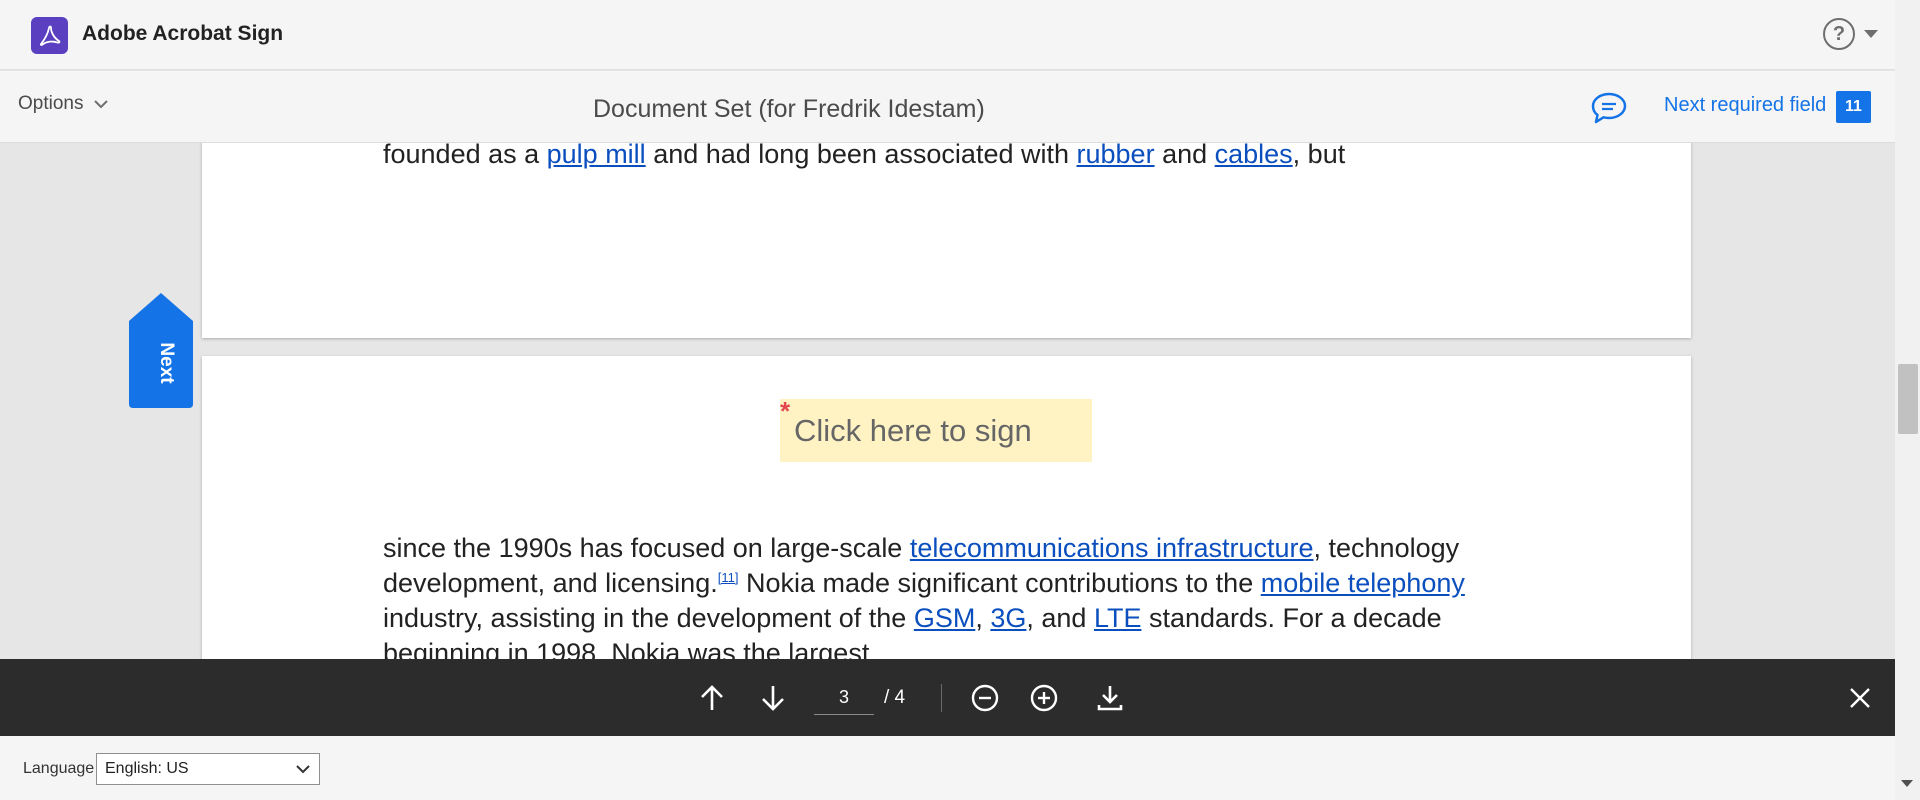 The image size is (1920, 800). Describe the element at coordinates (1112, 548) in the screenshot. I see `link-telecommunications-infrastructure: telecommunications infrastructure` at that location.